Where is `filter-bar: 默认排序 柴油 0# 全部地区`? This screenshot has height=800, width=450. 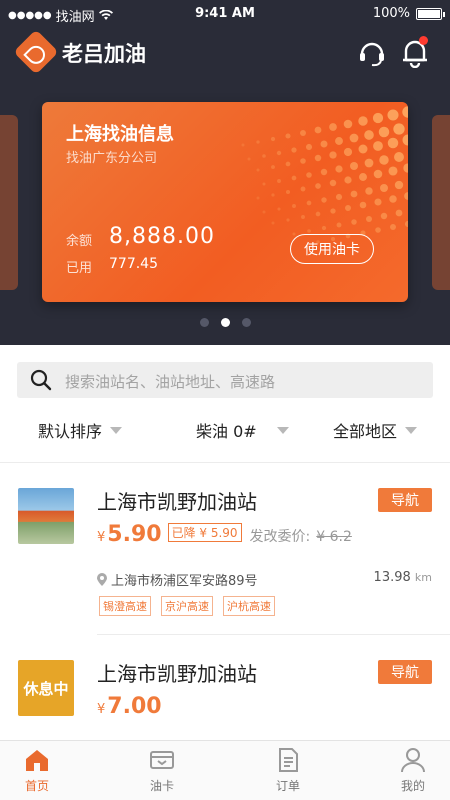 filter-bar: 默认排序 柴油 0# 全部地区 is located at coordinates (225, 430).